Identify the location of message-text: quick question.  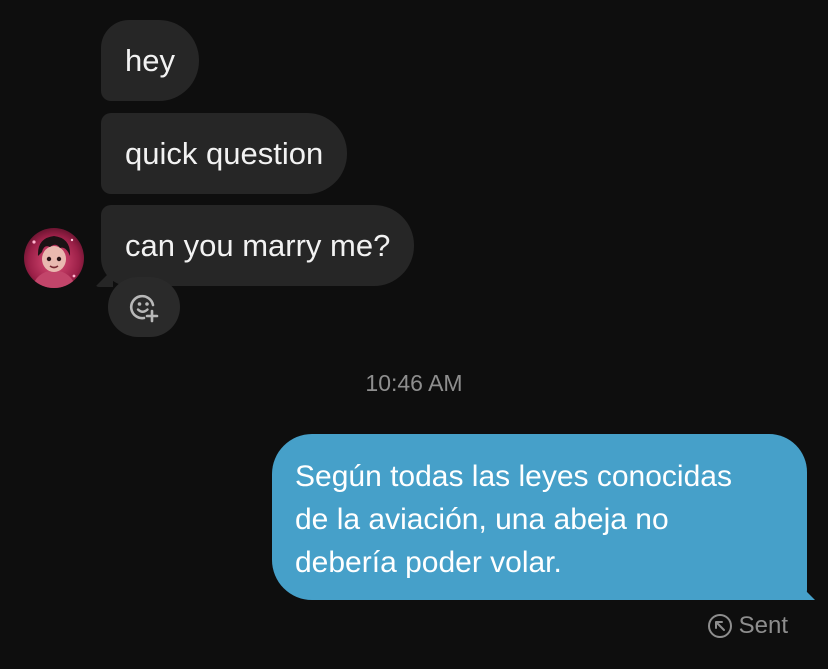
(224, 153).